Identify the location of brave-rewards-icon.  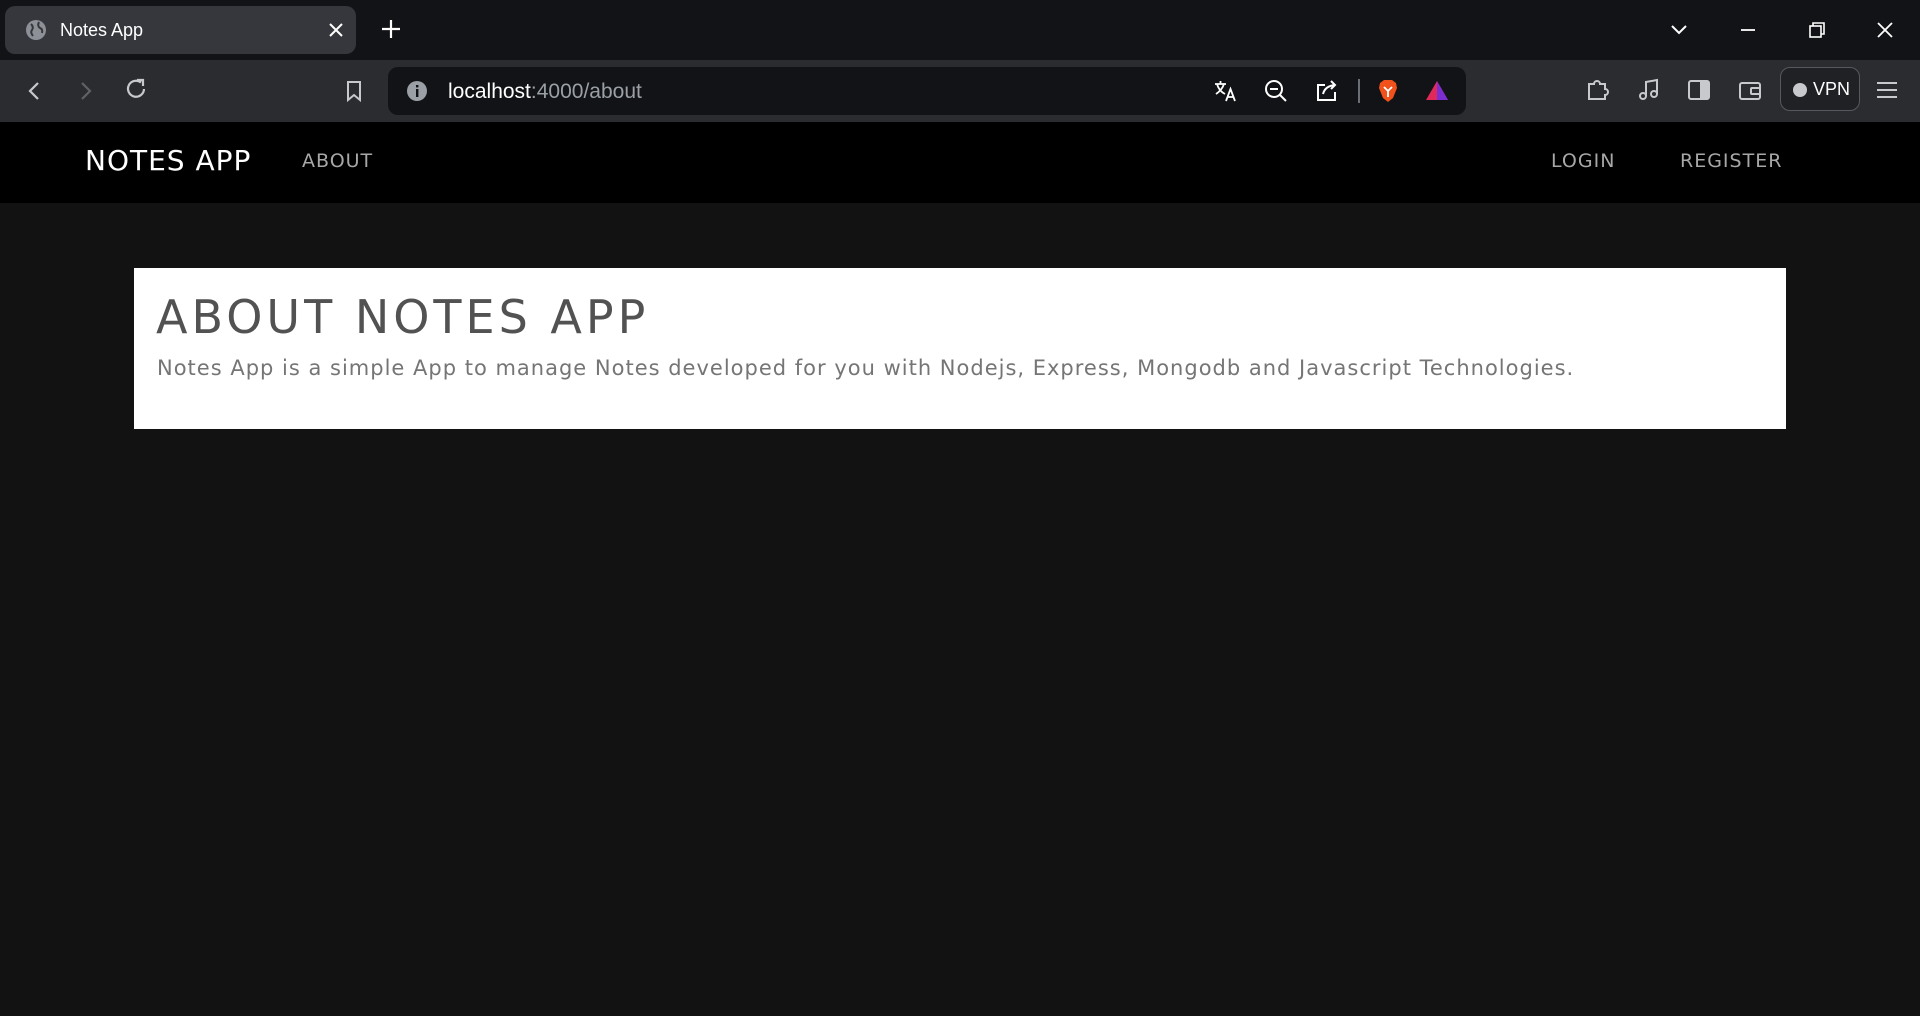
(1437, 91).